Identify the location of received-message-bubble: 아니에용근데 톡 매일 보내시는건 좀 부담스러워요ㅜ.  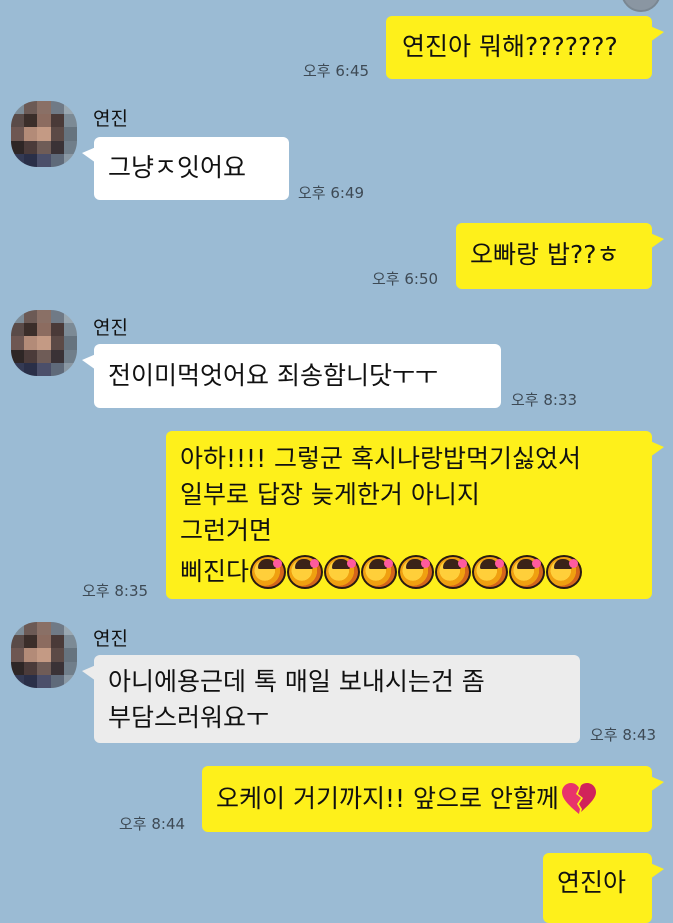
(331, 699).